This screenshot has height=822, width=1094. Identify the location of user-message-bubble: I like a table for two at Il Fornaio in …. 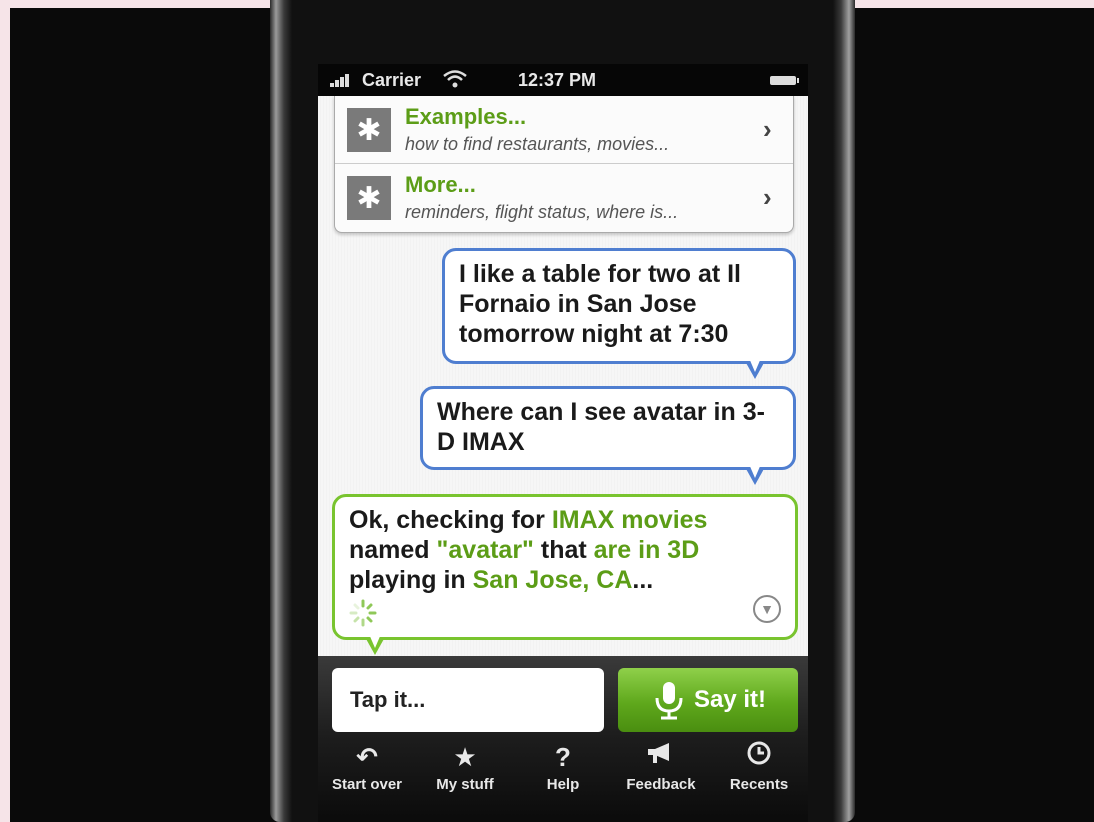
(619, 313).